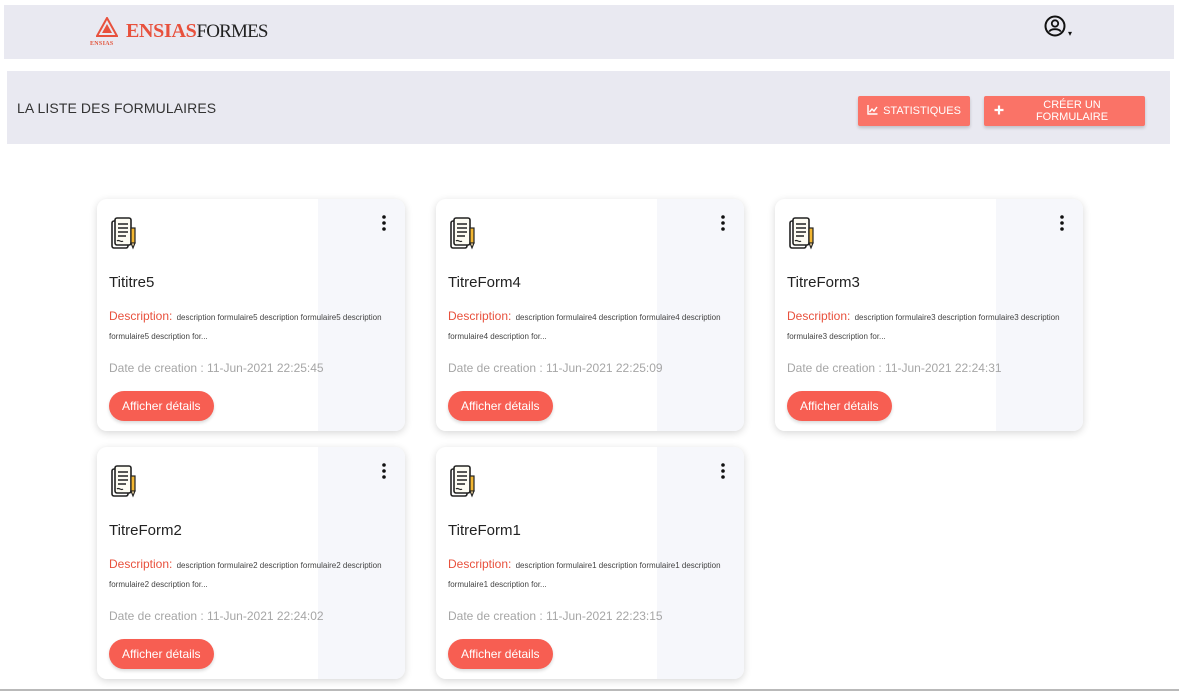  What do you see at coordinates (232, 31) in the screenshot?
I see `brand-name-light: FORMES` at bounding box center [232, 31].